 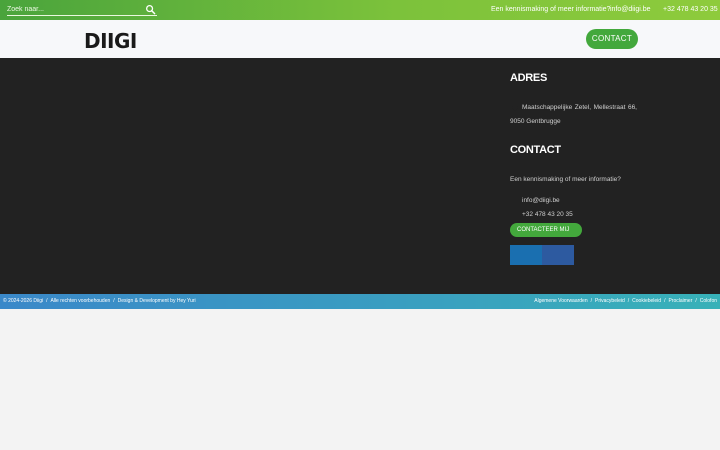 What do you see at coordinates (515, 201) in the screenshot?
I see `mail-icon` at bounding box center [515, 201].